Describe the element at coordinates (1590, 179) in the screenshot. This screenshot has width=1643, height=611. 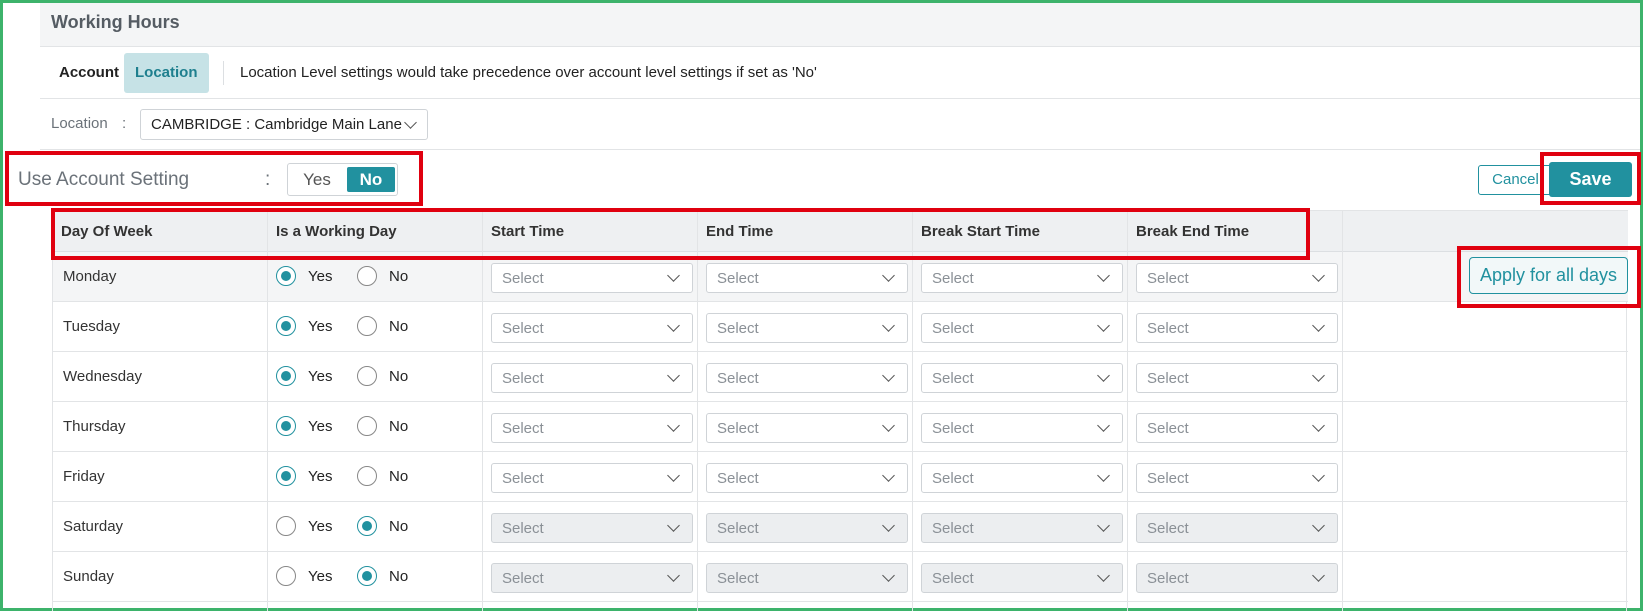
I see `save-button: Save` at that location.